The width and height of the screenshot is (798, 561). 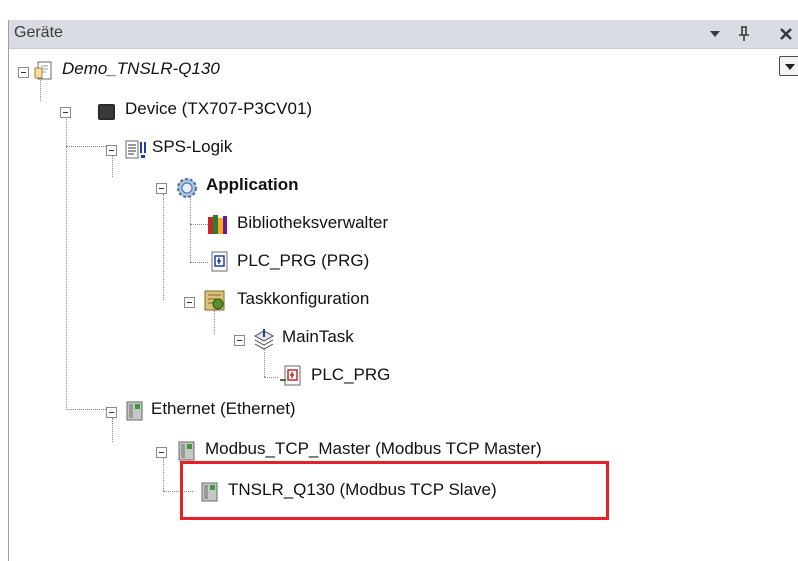 What do you see at coordinates (290, 376) in the screenshot?
I see `program-call-icon` at bounding box center [290, 376].